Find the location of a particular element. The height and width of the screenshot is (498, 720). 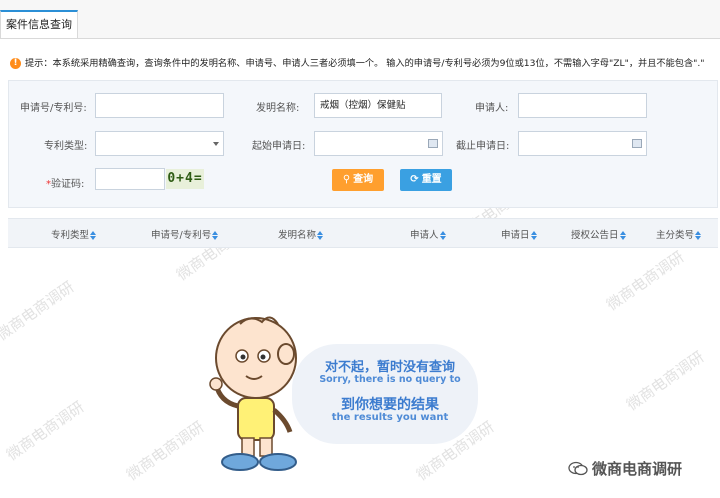

column-header: 授权公告日 is located at coordinates (599, 234).